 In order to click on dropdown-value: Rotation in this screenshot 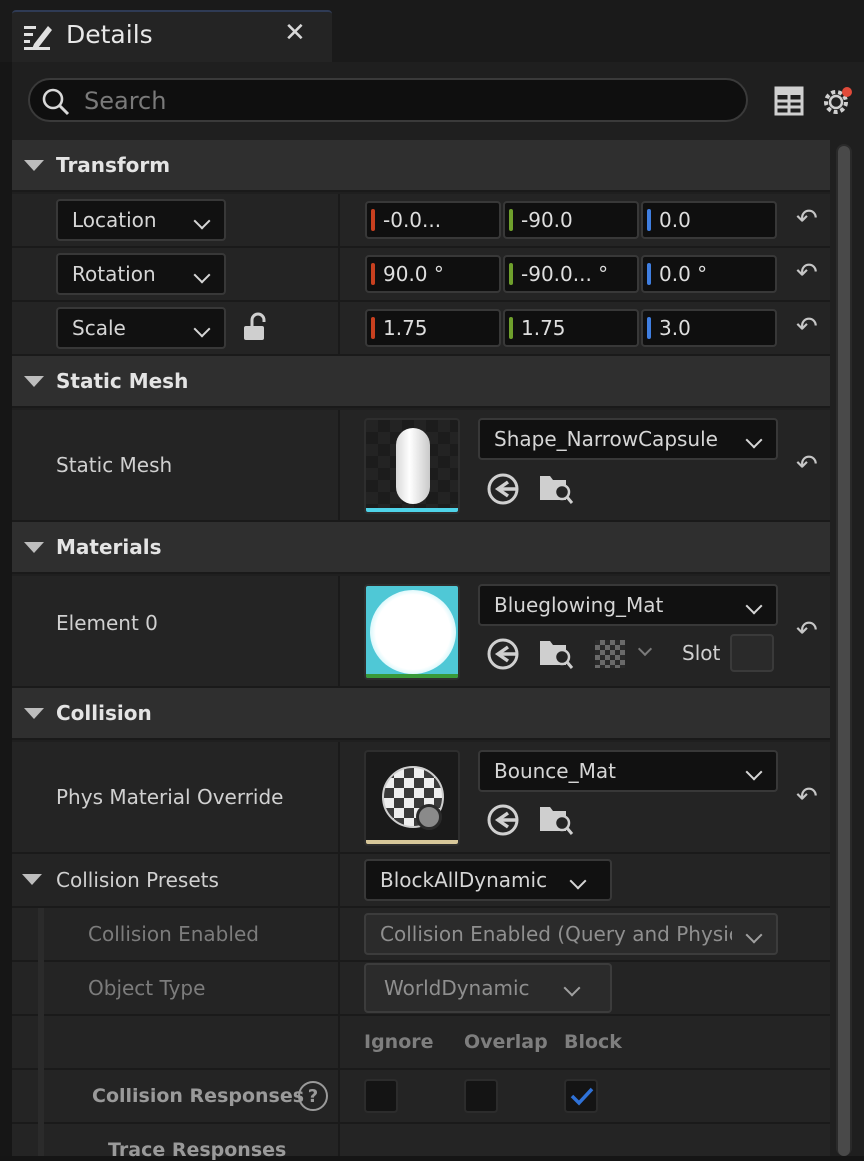, I will do `click(114, 274)`.